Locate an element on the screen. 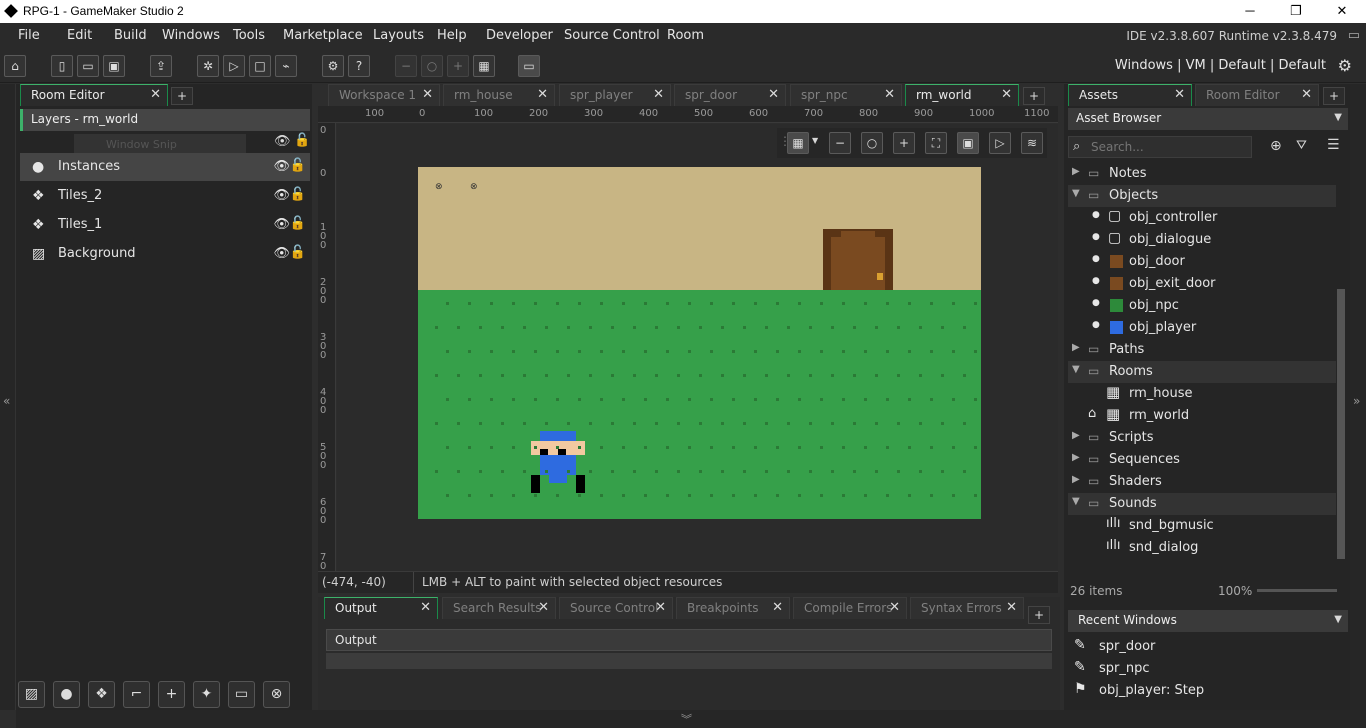 The image size is (1366, 728). play-room-icon: ▷ is located at coordinates (1000, 143).